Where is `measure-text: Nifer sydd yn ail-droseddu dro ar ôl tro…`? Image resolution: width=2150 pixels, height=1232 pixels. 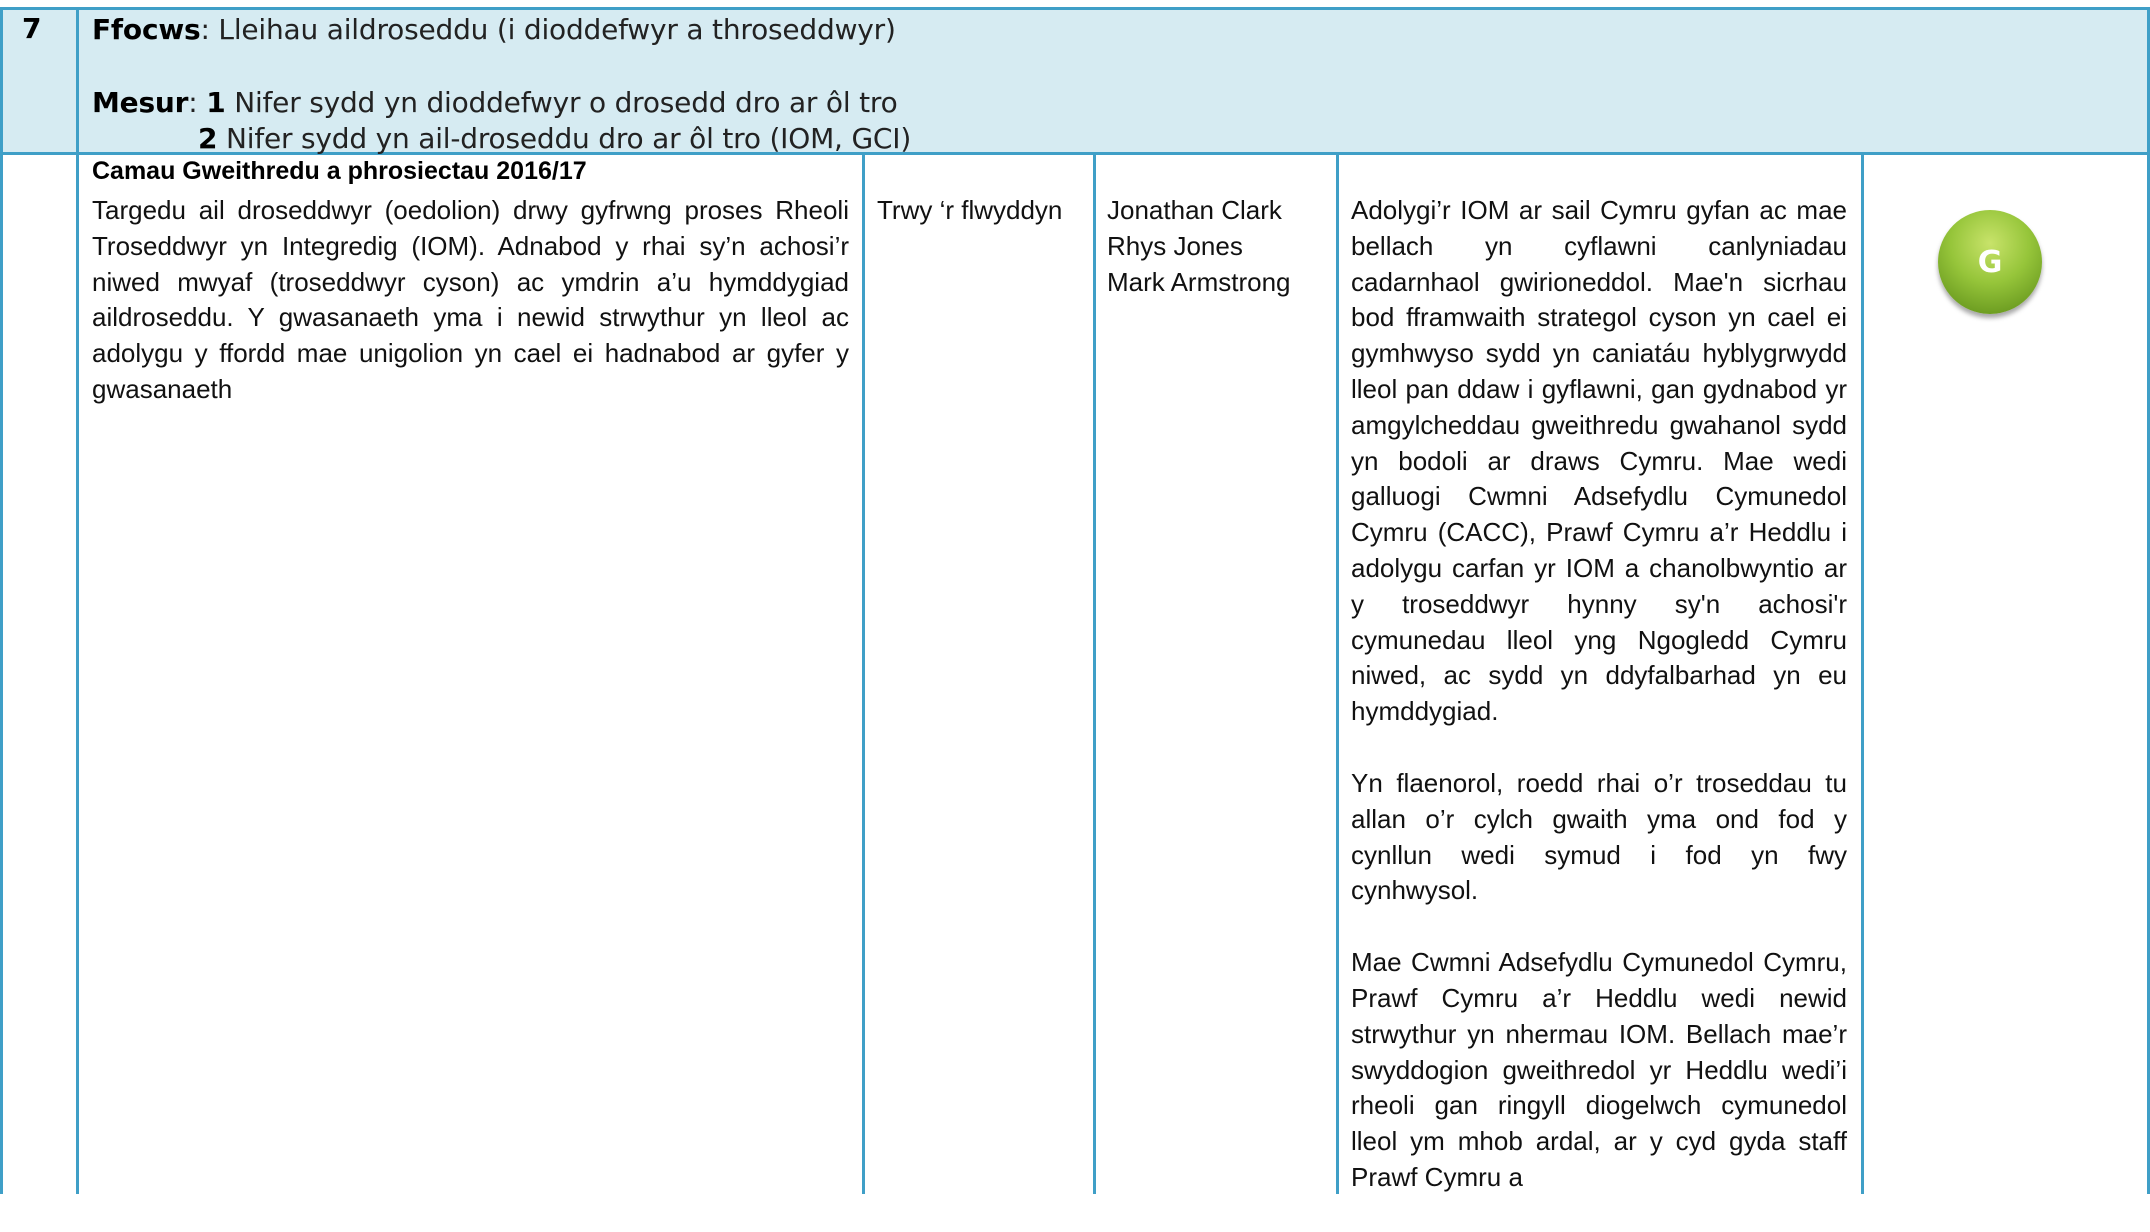
measure-text: Nifer sydd yn ail-droseddu dro ar ôl tro… is located at coordinates (569, 138).